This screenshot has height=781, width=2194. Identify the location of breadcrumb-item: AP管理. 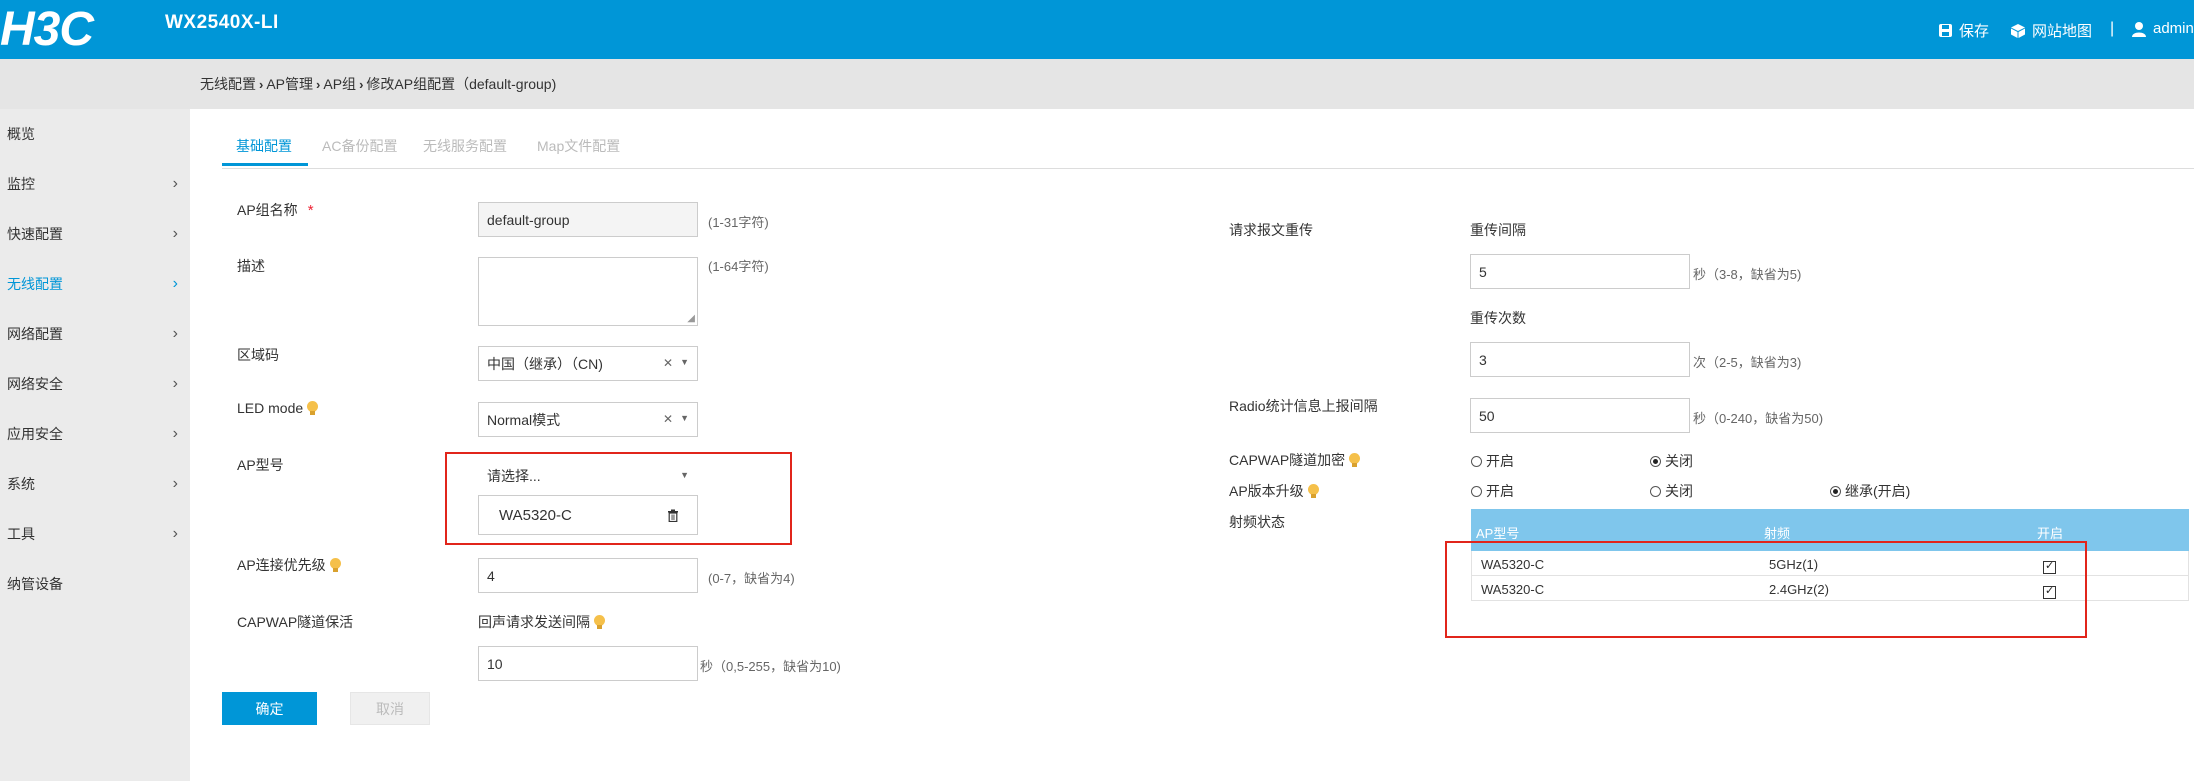
(289, 84).